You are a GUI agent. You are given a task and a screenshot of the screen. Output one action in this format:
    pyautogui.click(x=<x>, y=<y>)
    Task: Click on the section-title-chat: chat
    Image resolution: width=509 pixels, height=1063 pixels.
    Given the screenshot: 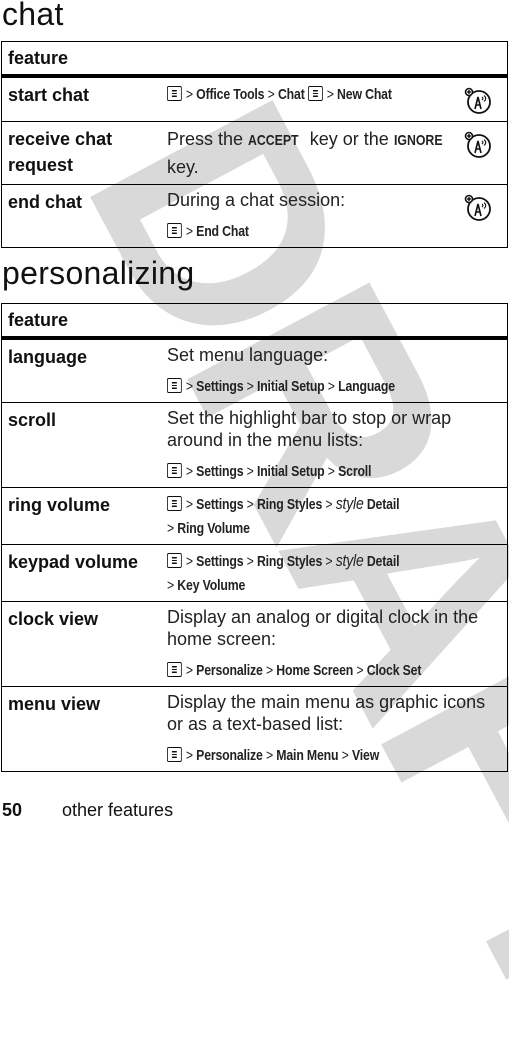 What is the action you would take?
    pyautogui.click(x=33, y=16)
    